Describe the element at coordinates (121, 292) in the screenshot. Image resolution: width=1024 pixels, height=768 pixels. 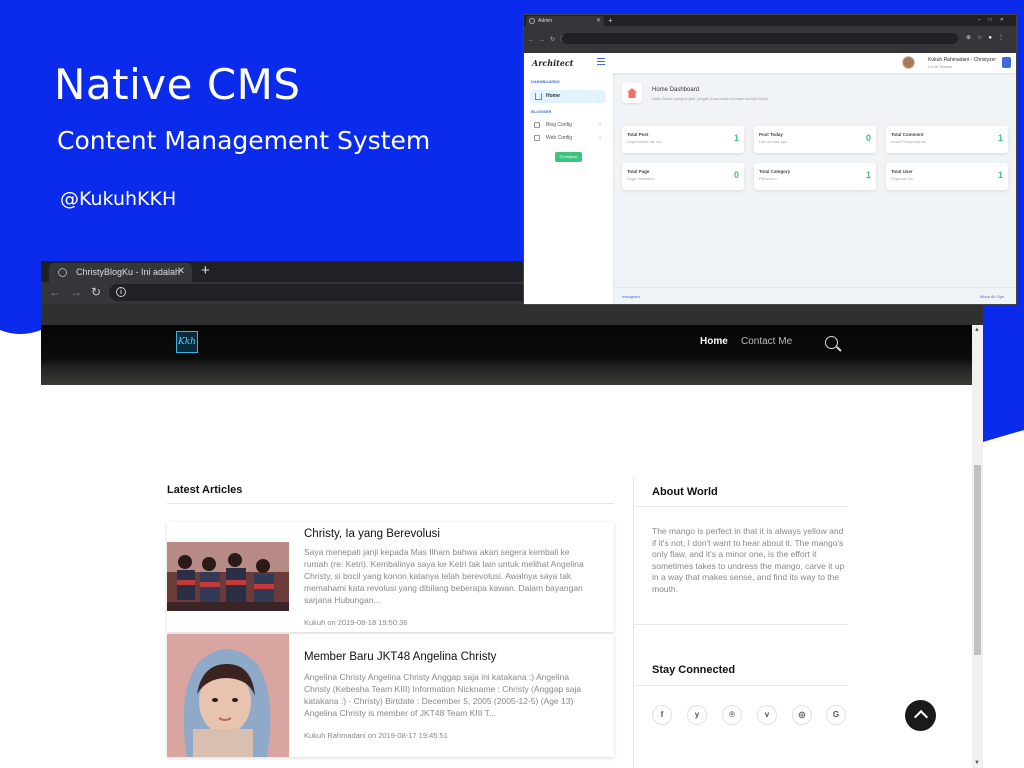
I see `info-icon: i` at that location.